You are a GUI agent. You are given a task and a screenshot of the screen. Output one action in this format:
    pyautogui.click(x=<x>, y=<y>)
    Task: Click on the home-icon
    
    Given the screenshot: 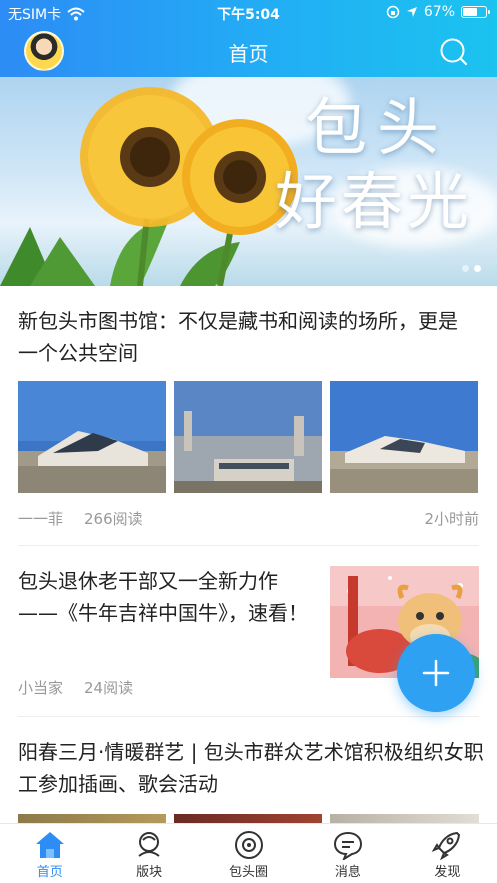 What is the action you would take?
    pyautogui.click(x=49, y=845)
    